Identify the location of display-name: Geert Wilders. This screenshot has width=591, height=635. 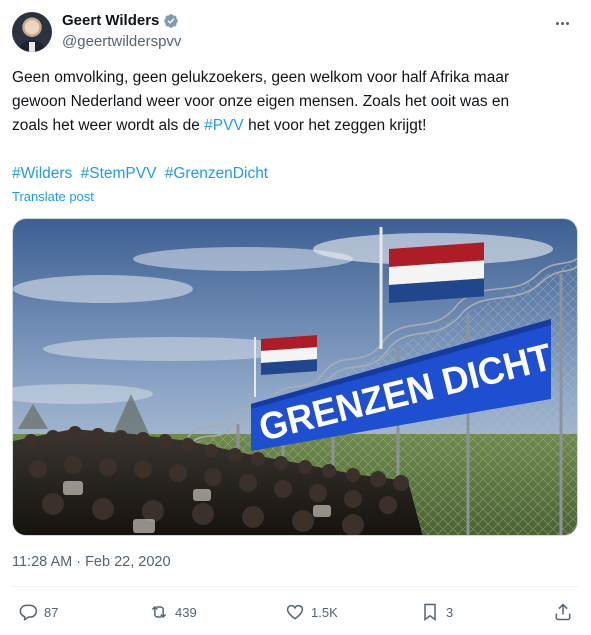
(110, 20).